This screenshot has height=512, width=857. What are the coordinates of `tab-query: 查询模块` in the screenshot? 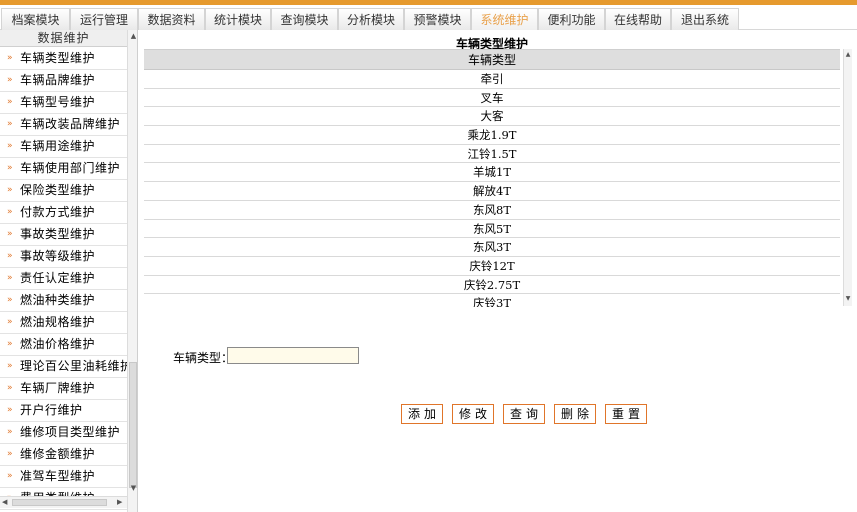 It's located at (304, 19).